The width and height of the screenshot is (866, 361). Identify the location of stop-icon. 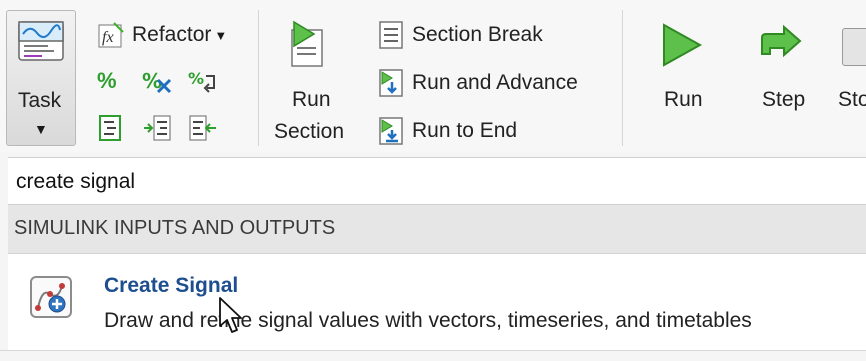
(854, 47).